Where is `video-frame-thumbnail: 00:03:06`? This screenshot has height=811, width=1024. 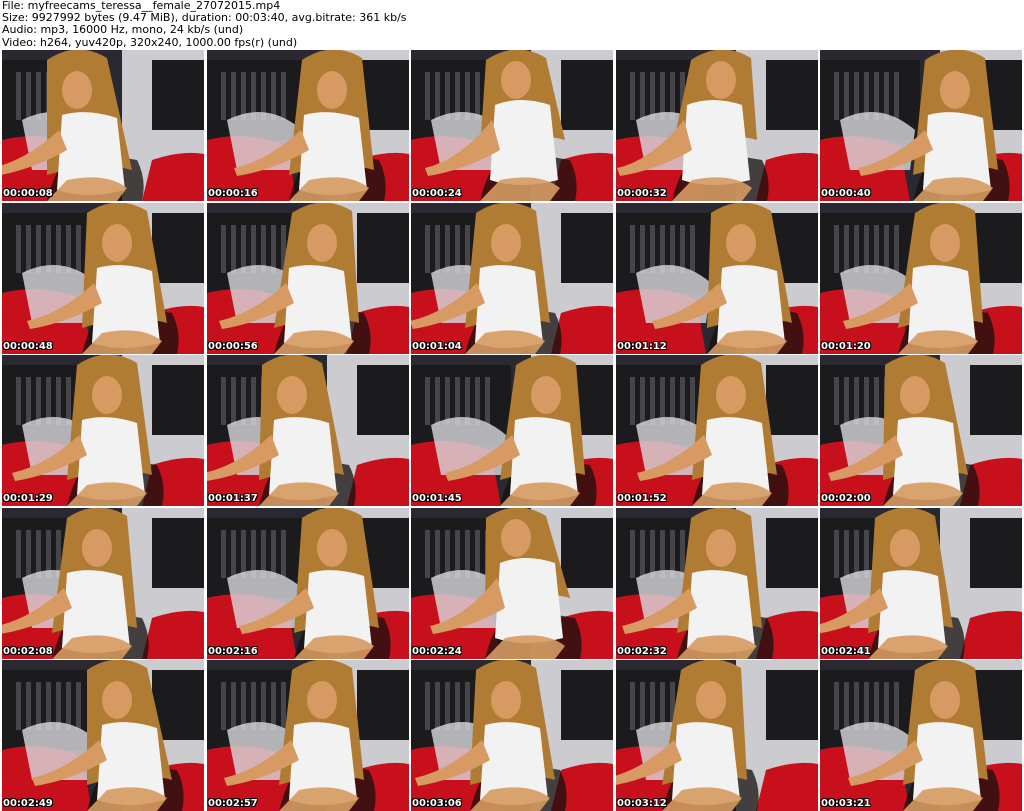 video-frame-thumbnail: 00:03:06 is located at coordinates (512, 735).